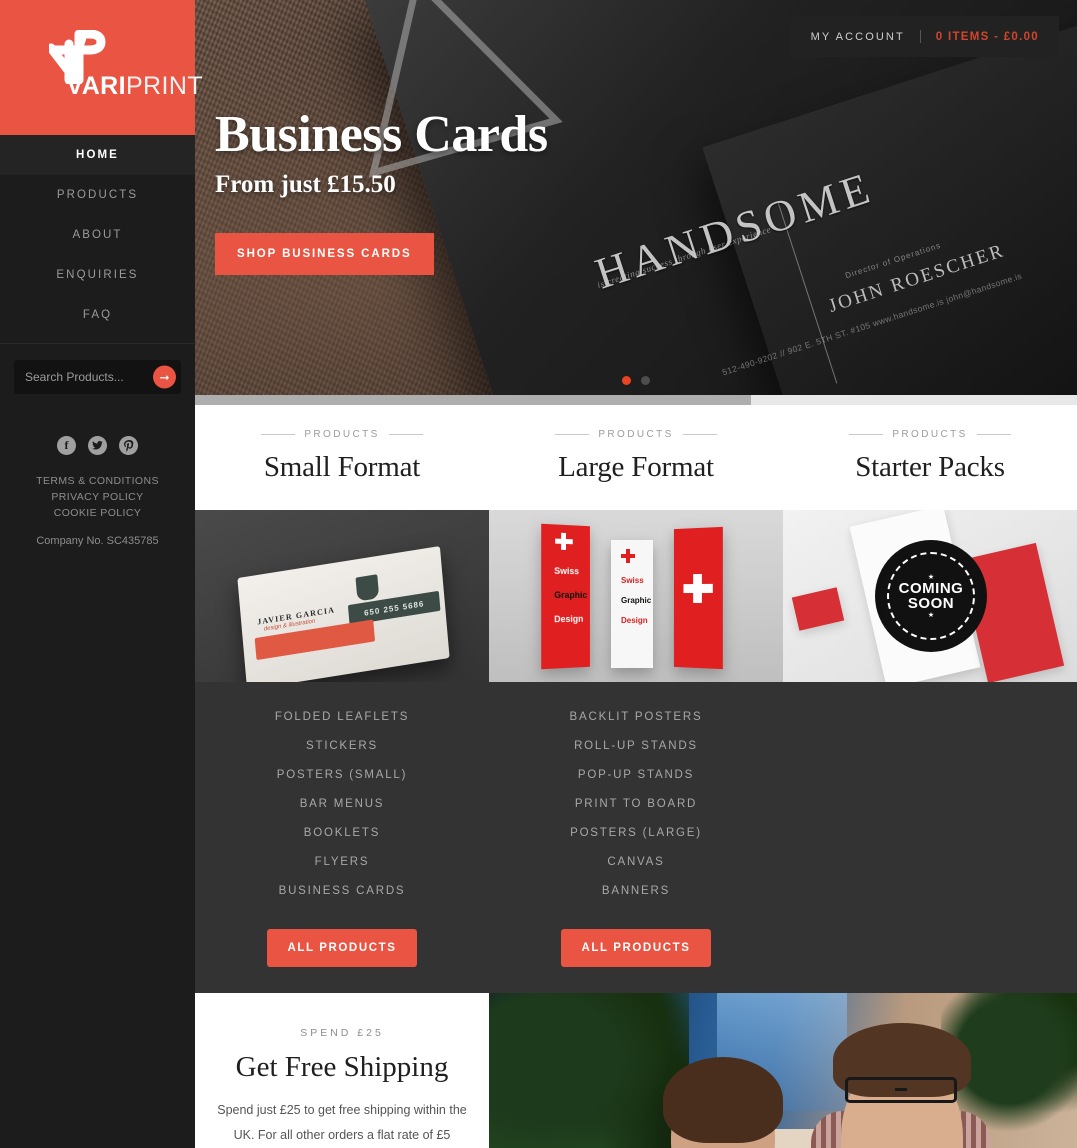 Image resolution: width=1077 pixels, height=1148 pixels. Describe the element at coordinates (636, 716) in the screenshot. I see `product-link-backlit-posters: BACKLIT POSTERS` at that location.